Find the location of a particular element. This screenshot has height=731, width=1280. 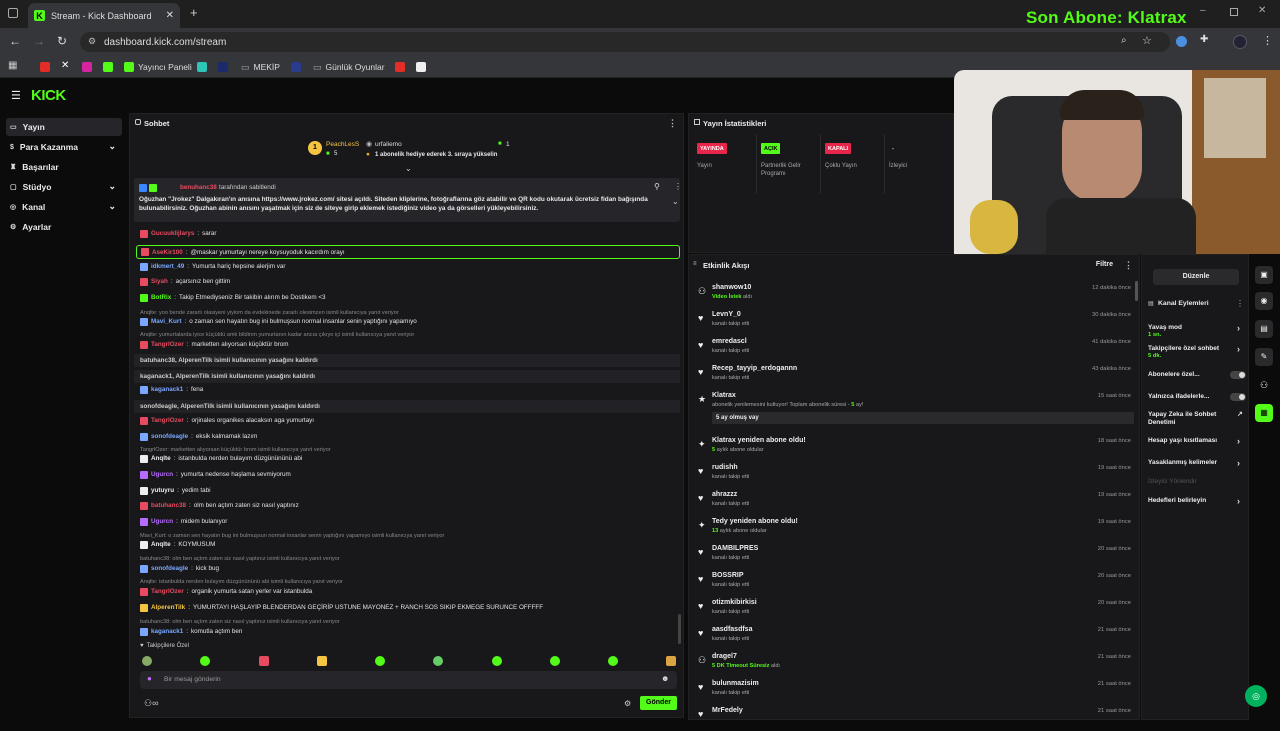

save-icon: ▤ is located at coordinates (1264, 329).